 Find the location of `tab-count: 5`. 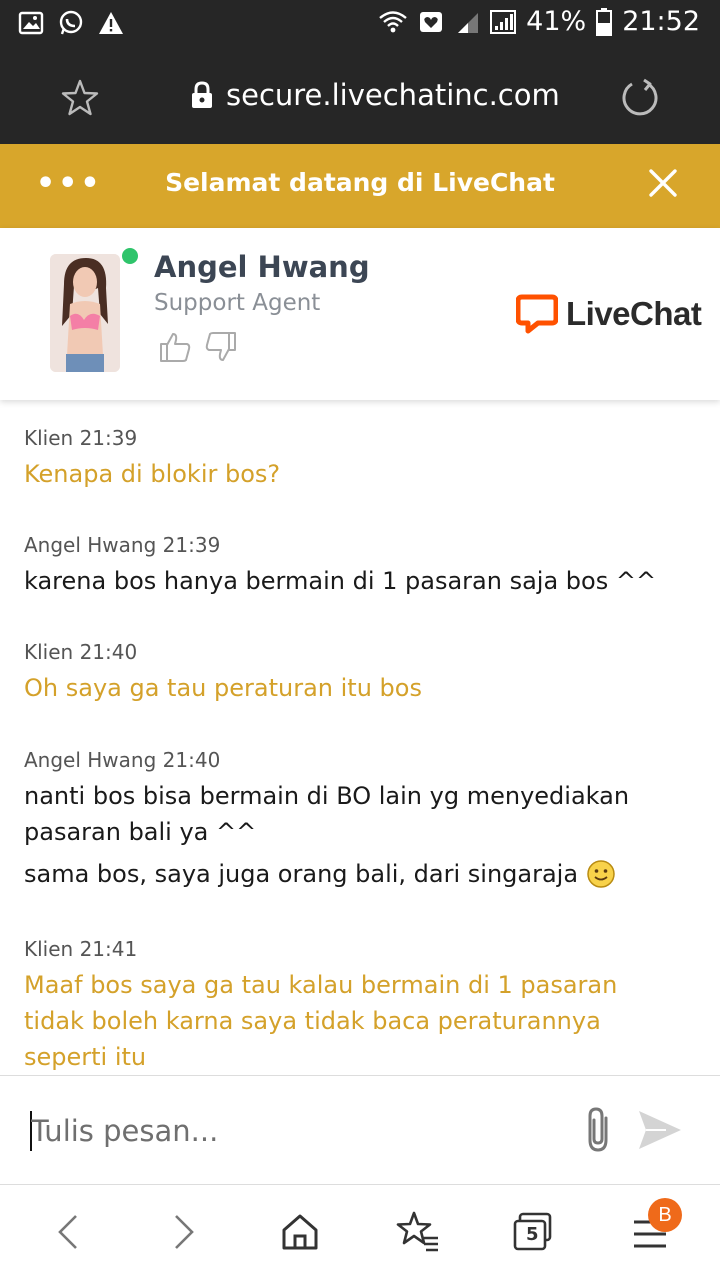

tab-count: 5 is located at coordinates (532, 1234).